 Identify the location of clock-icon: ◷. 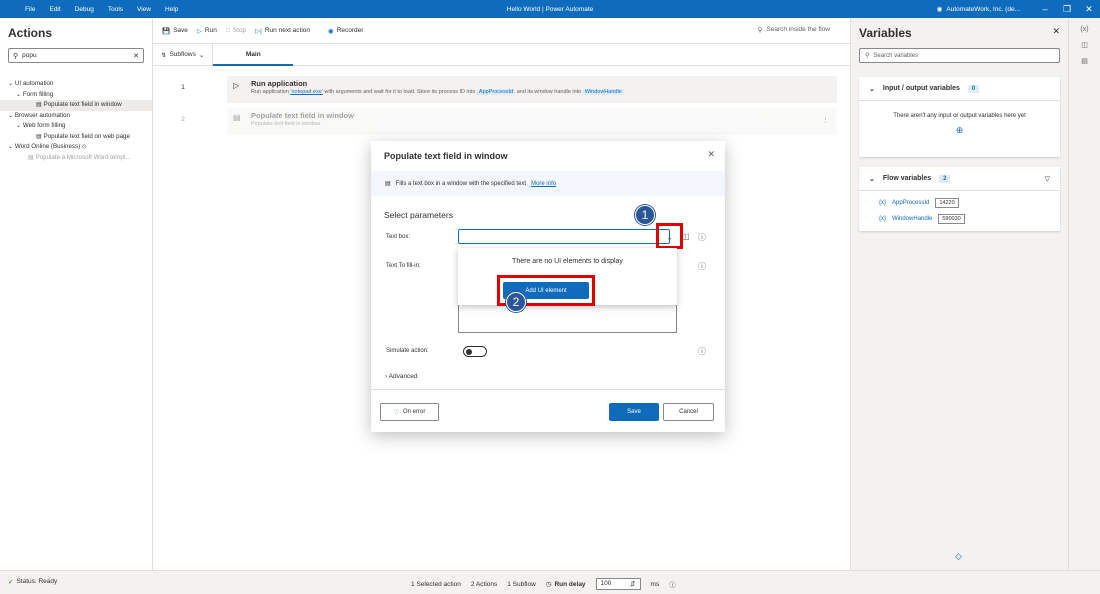
(548, 584).